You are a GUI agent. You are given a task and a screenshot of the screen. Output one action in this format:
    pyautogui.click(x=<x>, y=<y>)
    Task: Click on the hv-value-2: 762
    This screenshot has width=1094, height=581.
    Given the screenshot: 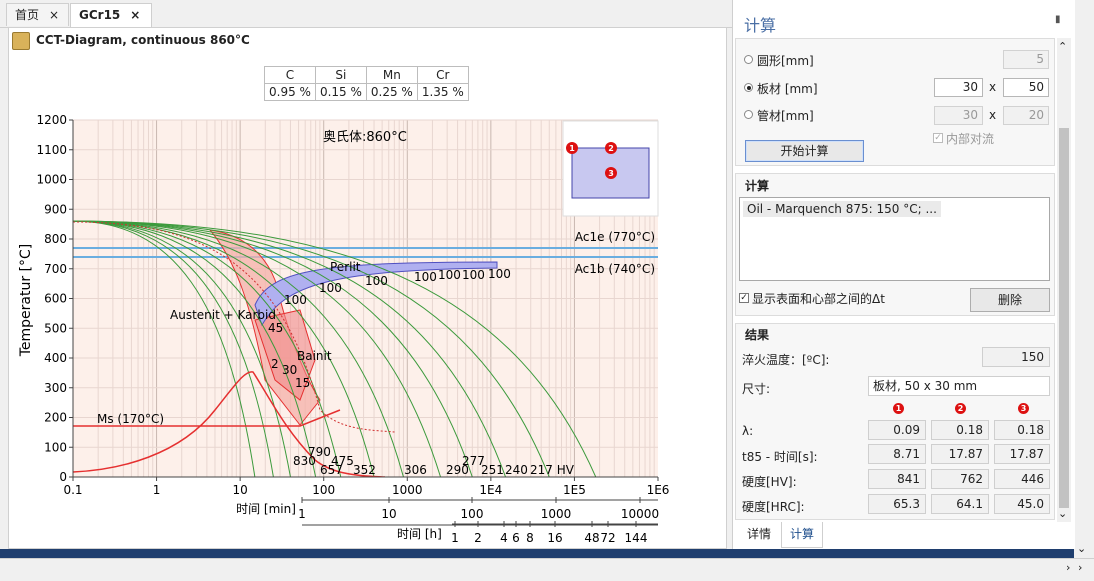 What is the action you would take?
    pyautogui.click(x=960, y=479)
    